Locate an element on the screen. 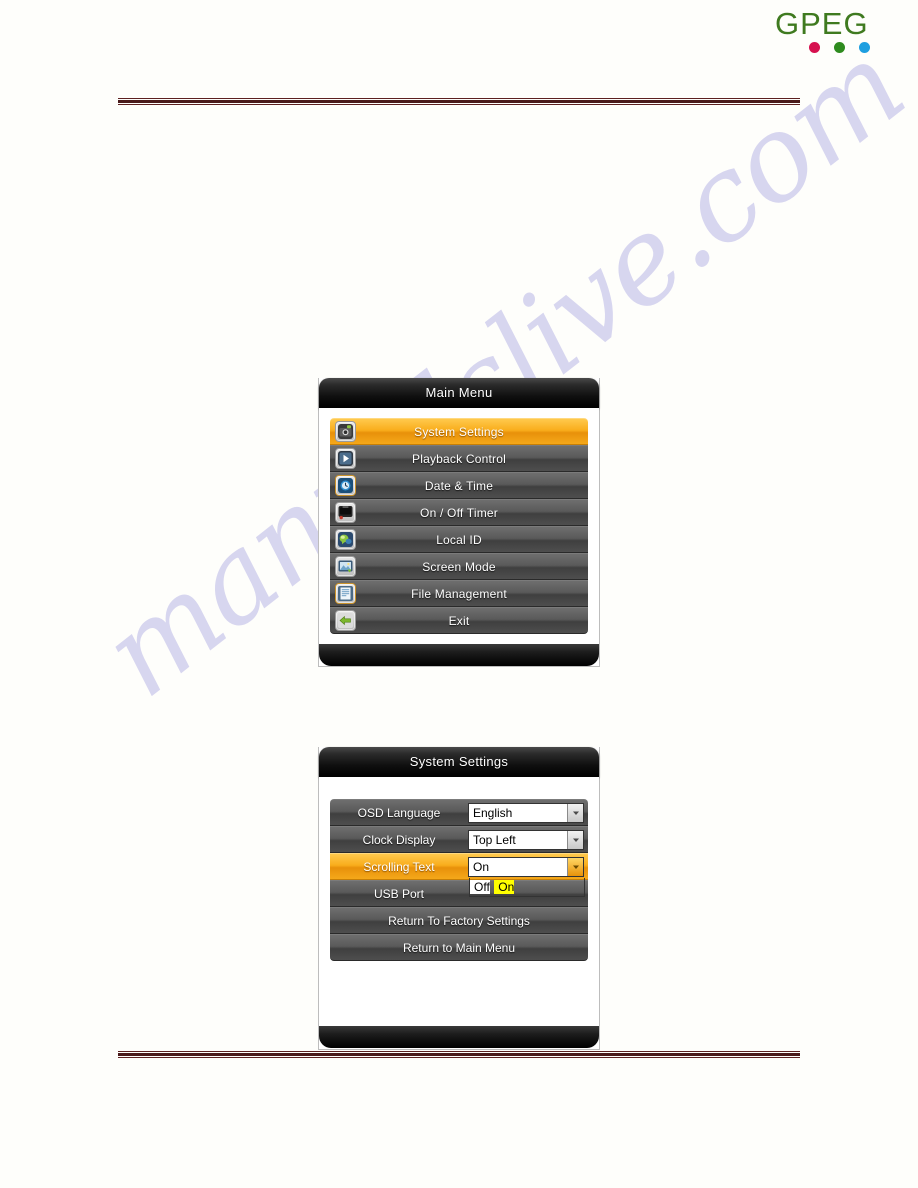 This screenshot has height=1188, width=918. menu-item-label: File Management is located at coordinates (459, 593).